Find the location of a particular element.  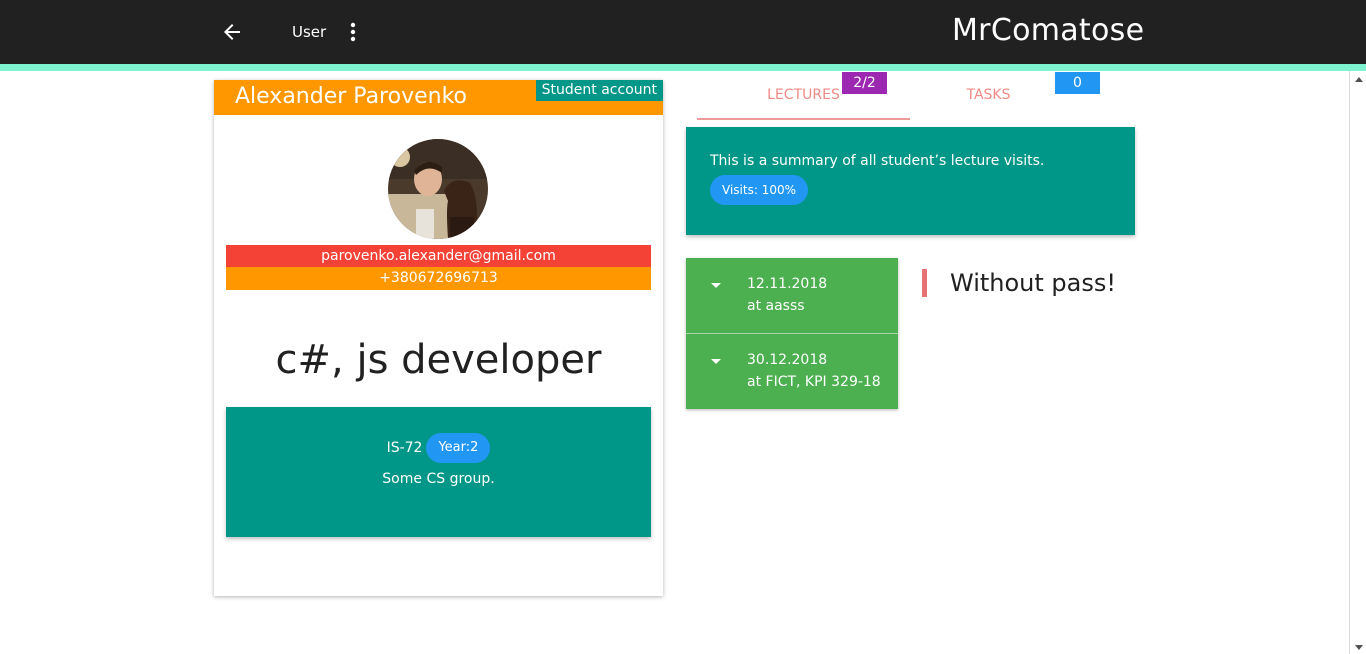

visits-chip: Visits: 100% is located at coordinates (759, 190).